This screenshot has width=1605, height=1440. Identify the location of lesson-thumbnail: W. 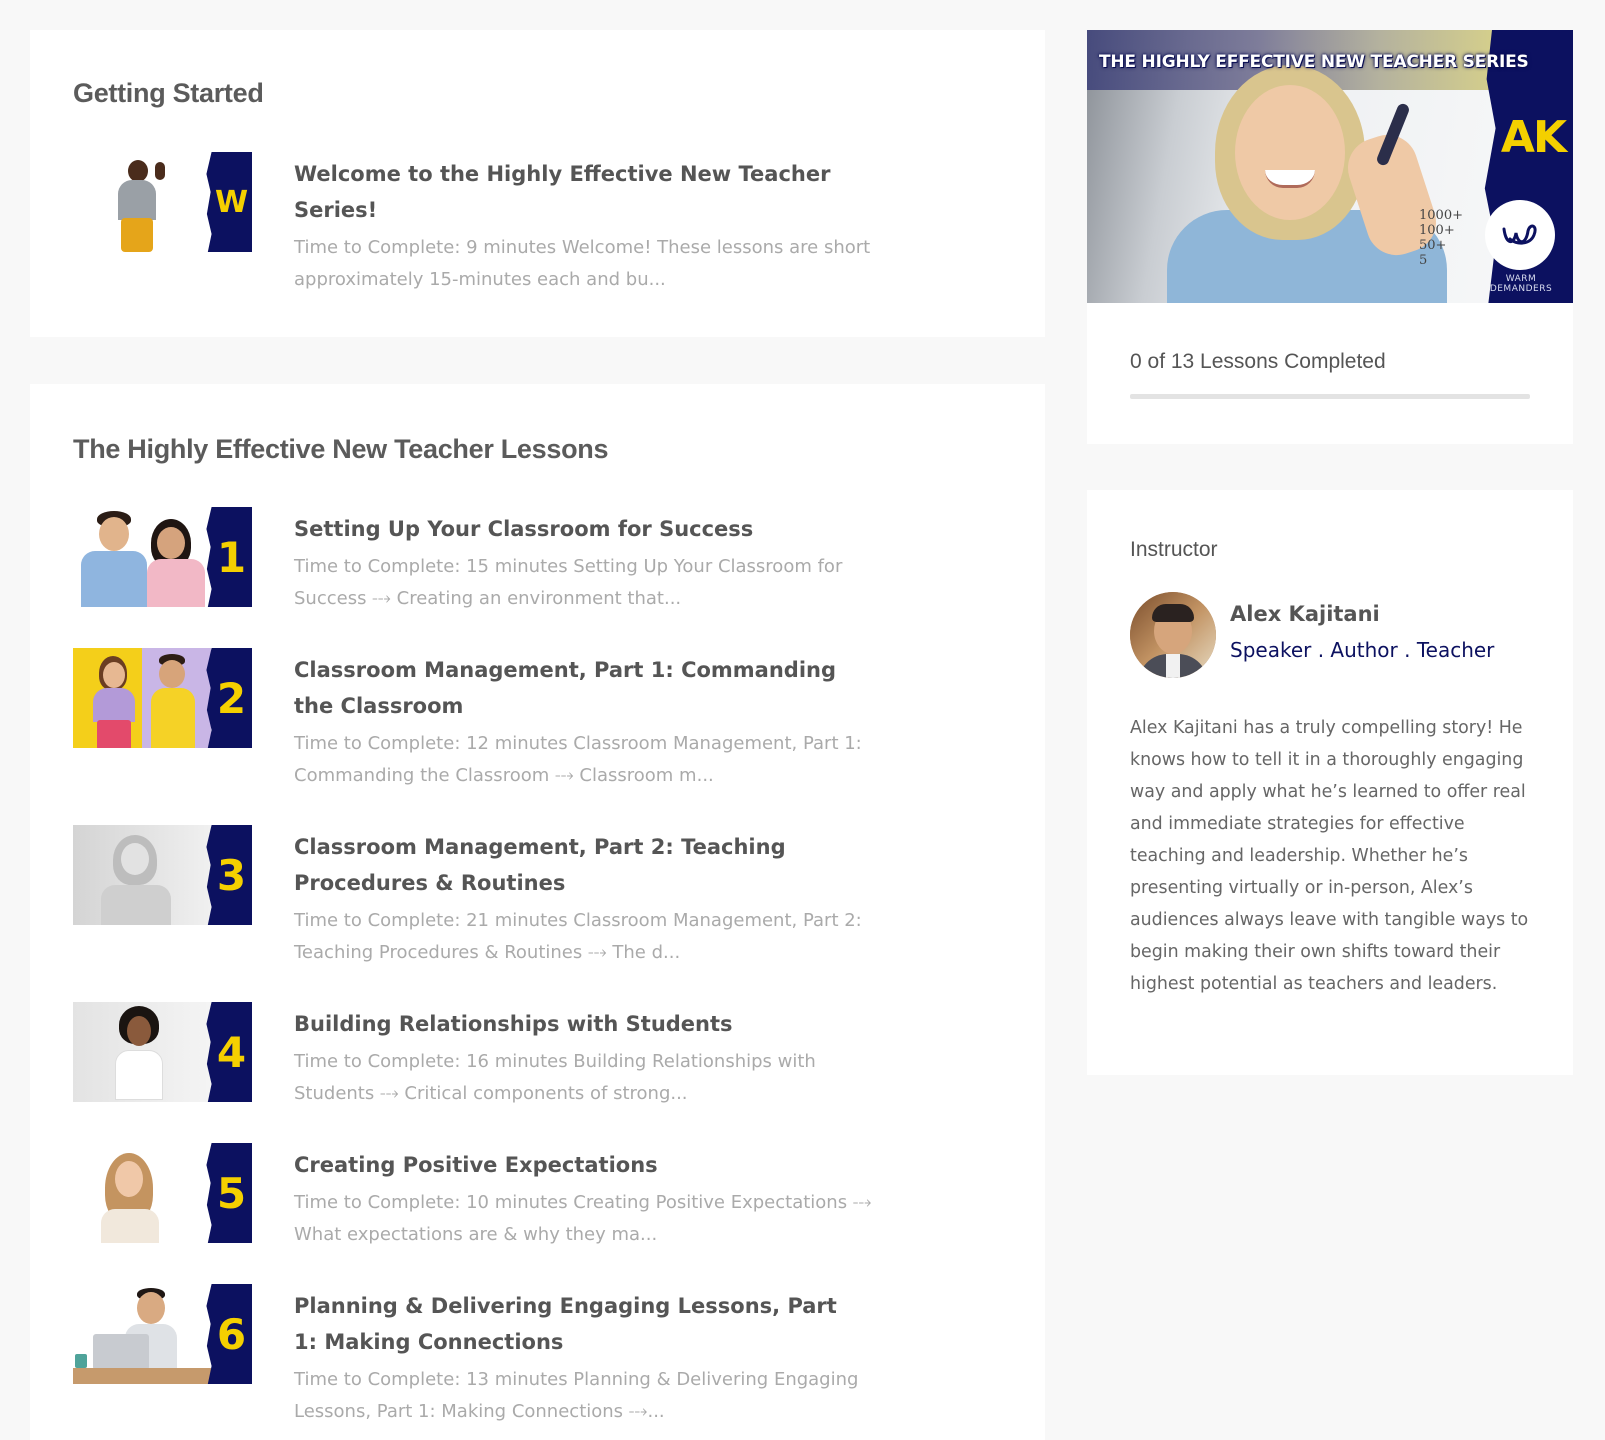
(162, 202).